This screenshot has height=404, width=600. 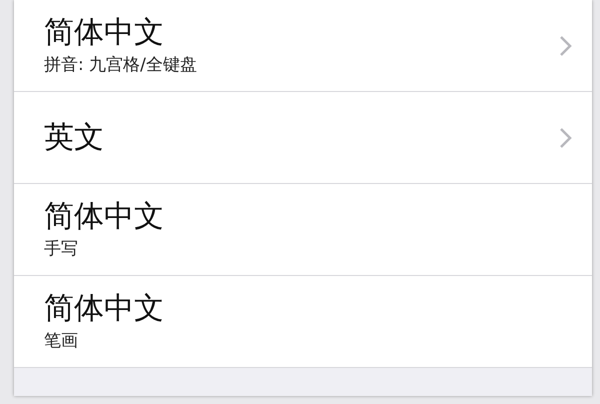 What do you see at coordinates (61, 341) in the screenshot?
I see `input-method: 笔画` at bounding box center [61, 341].